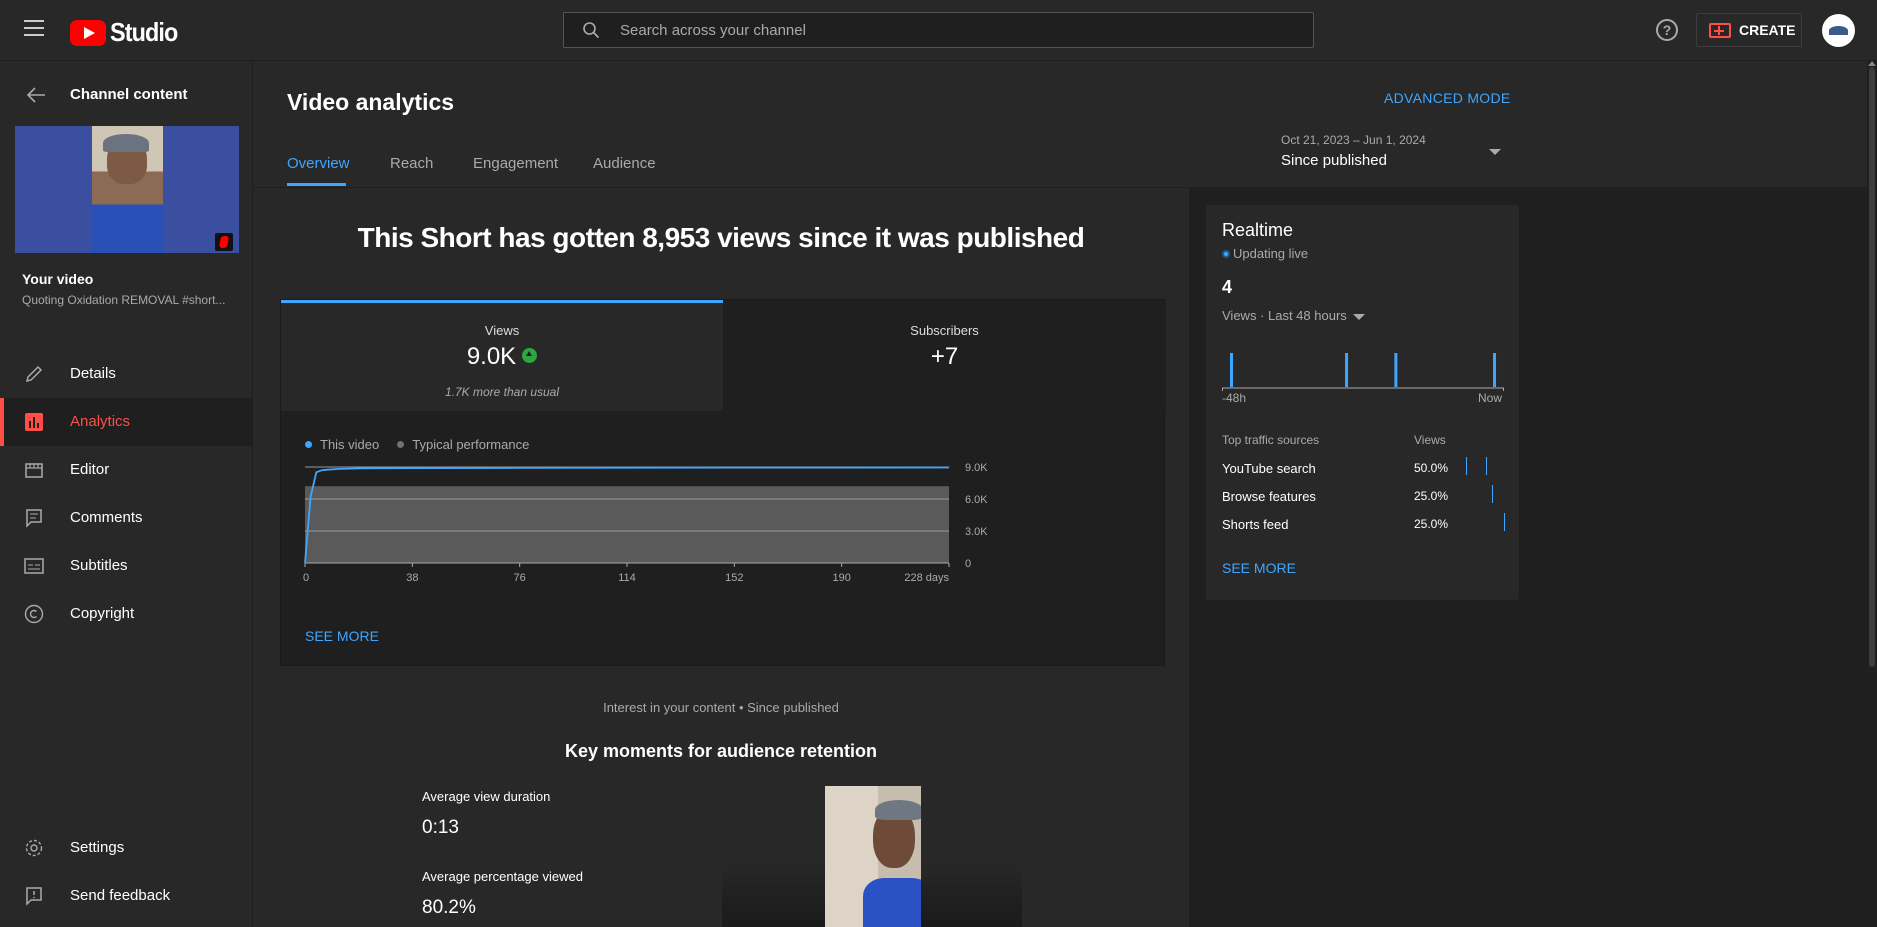  I want to click on back-label: Channel content, so click(129, 94).